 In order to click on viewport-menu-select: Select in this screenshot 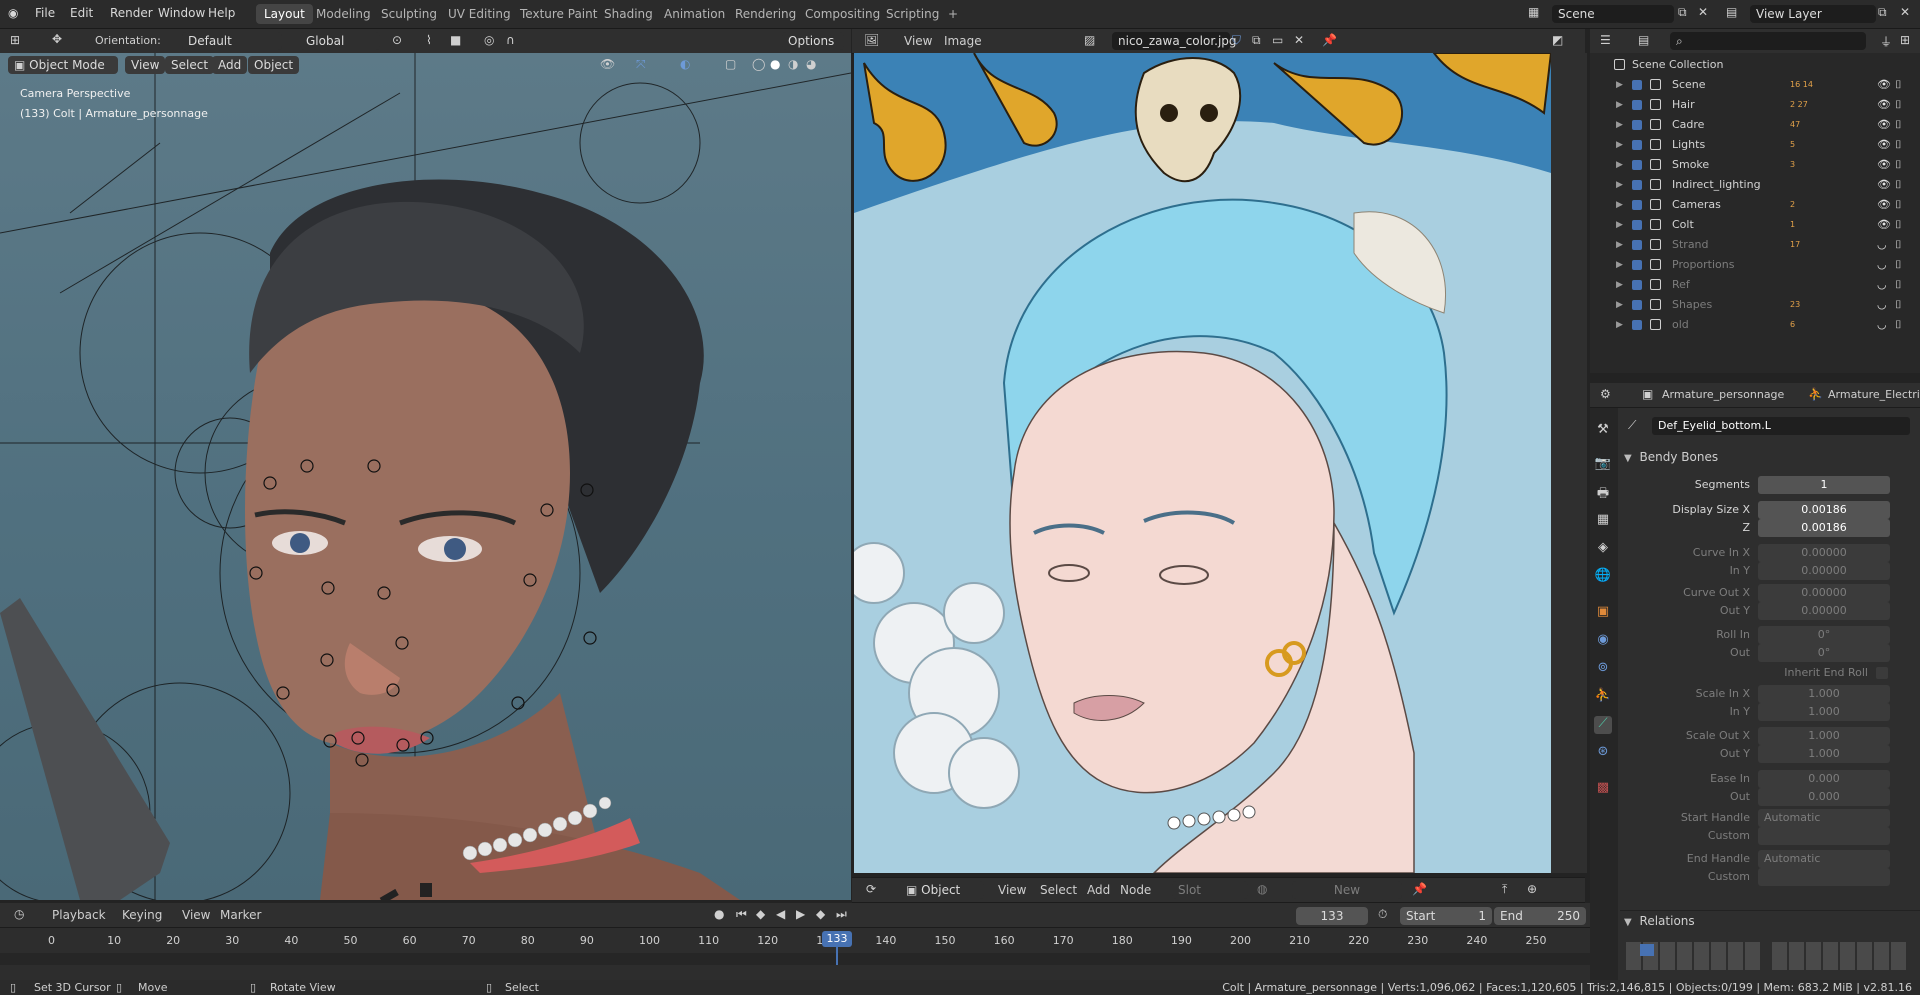, I will do `click(190, 65)`.